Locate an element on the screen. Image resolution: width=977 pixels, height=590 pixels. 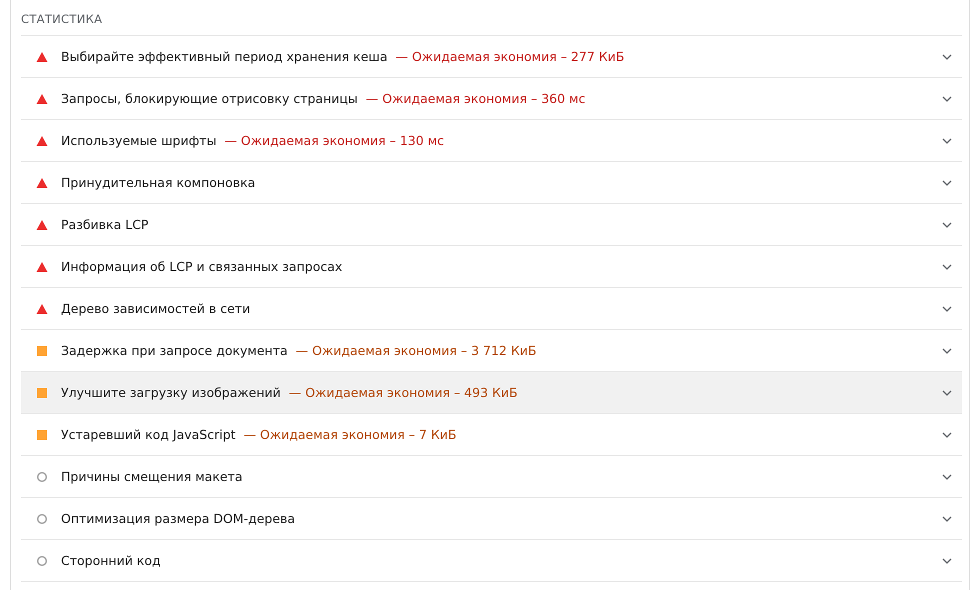
audit-title: Дерево зависимостей в сети is located at coordinates (155, 308).